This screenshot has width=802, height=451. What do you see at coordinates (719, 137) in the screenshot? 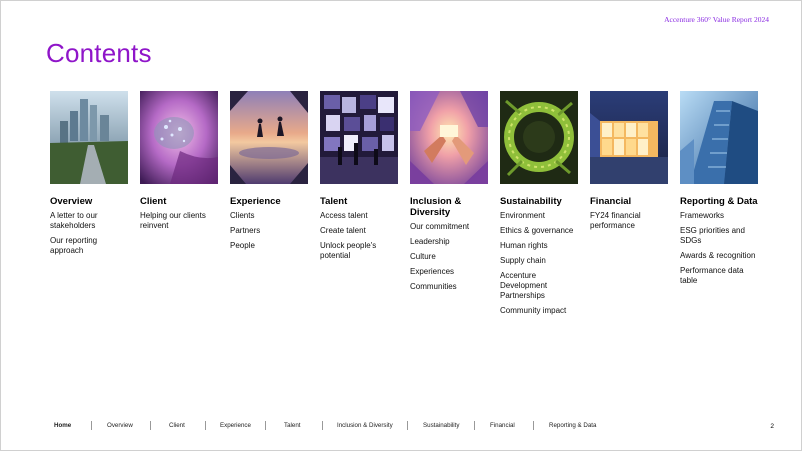
I see `reporting-data-image` at bounding box center [719, 137].